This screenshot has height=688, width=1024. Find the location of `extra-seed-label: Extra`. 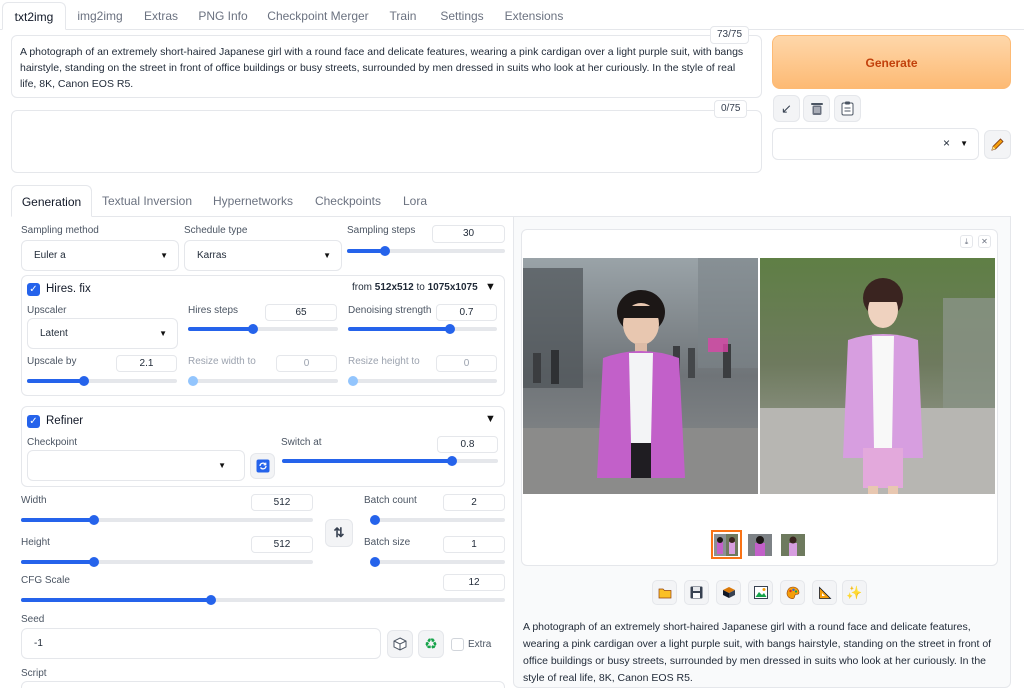

extra-seed-label: Extra is located at coordinates (480, 644).